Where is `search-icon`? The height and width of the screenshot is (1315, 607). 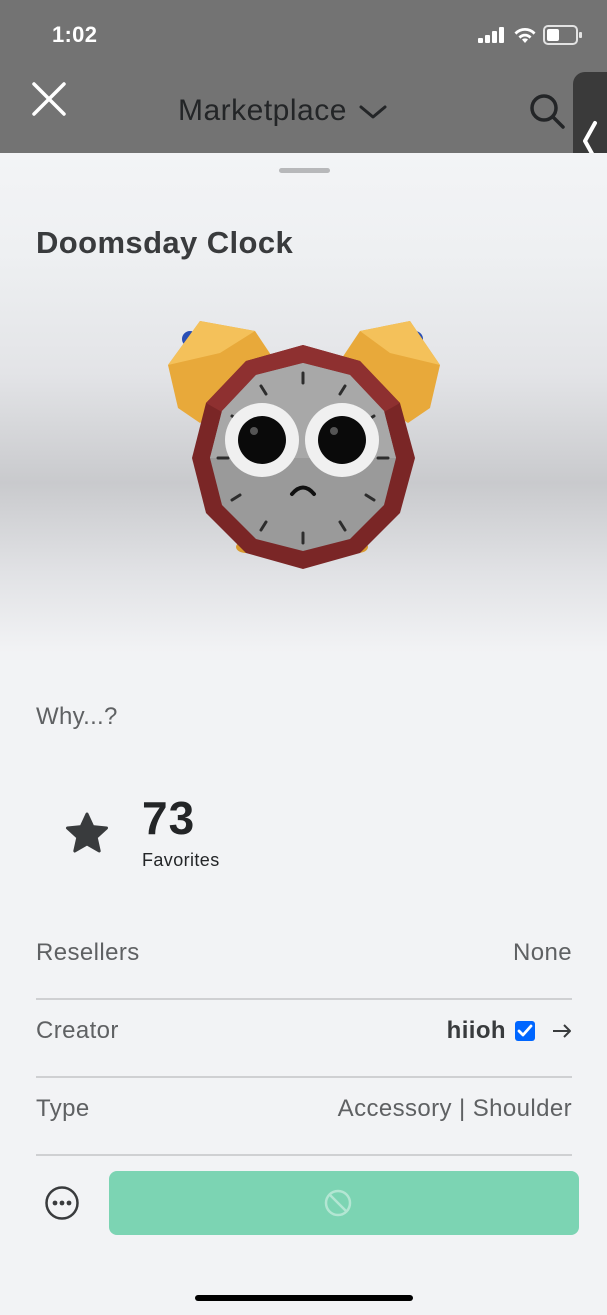 search-icon is located at coordinates (547, 111).